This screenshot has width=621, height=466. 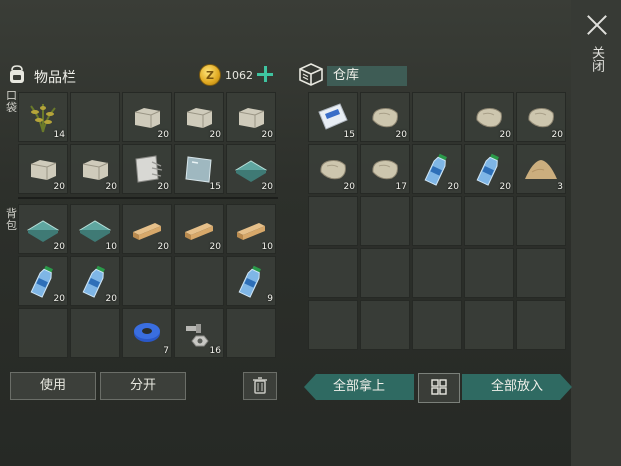 I want to click on section-divider, so click(x=148, y=198).